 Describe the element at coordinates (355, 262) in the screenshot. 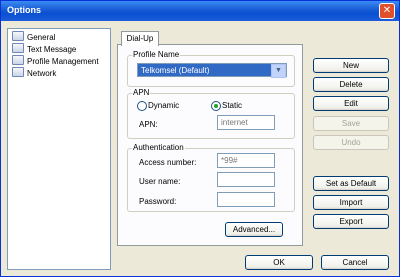

I see `cancel-button: Cancel` at that location.